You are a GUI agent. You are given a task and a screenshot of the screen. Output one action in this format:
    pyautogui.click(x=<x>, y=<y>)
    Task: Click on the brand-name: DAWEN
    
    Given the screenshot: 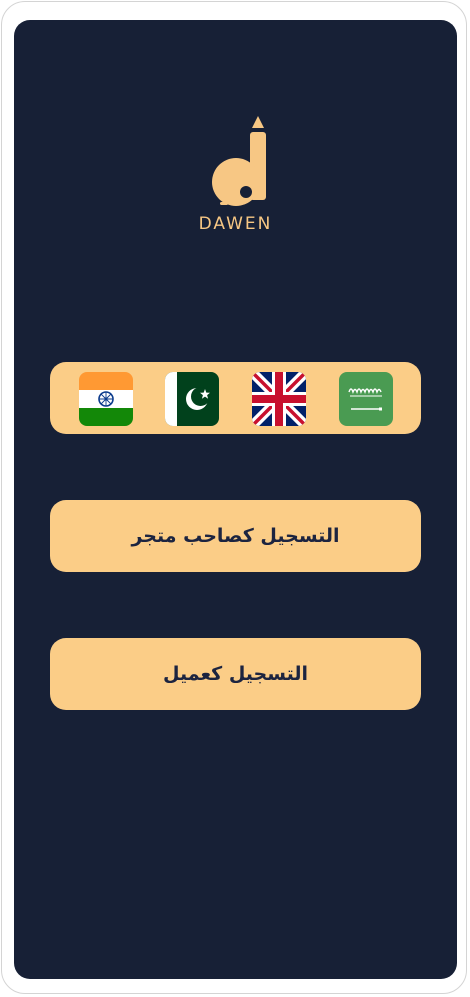 What is the action you would take?
    pyautogui.click(x=235, y=224)
    